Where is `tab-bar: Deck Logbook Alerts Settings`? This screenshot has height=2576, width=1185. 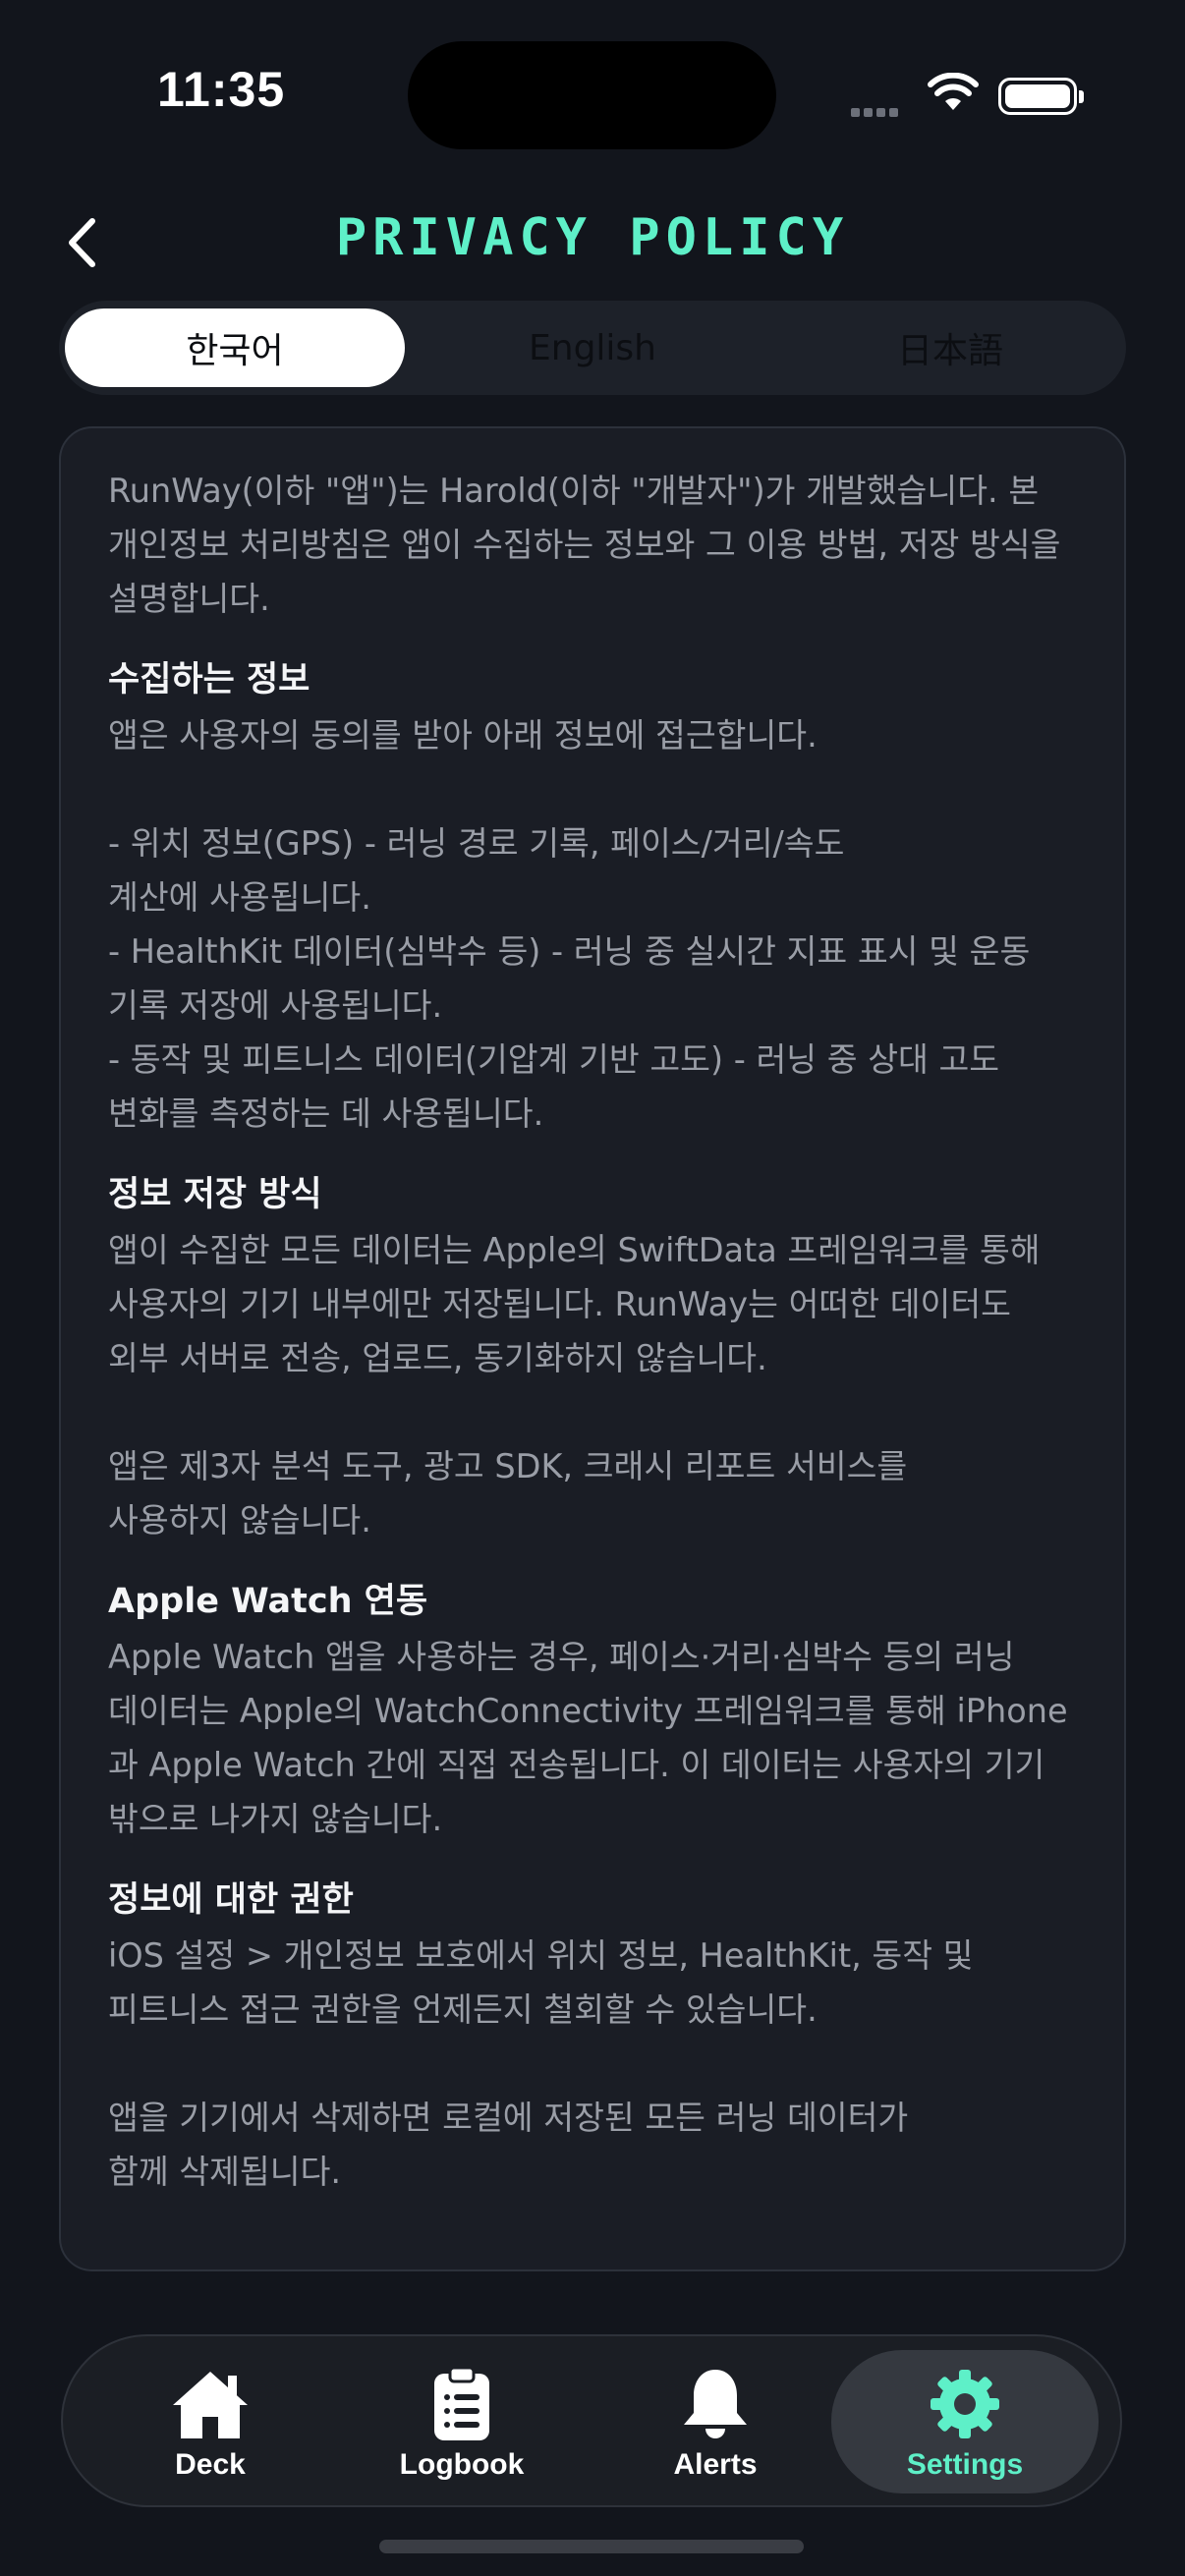 tab-bar: Deck Logbook Alerts Settings is located at coordinates (592, 2420).